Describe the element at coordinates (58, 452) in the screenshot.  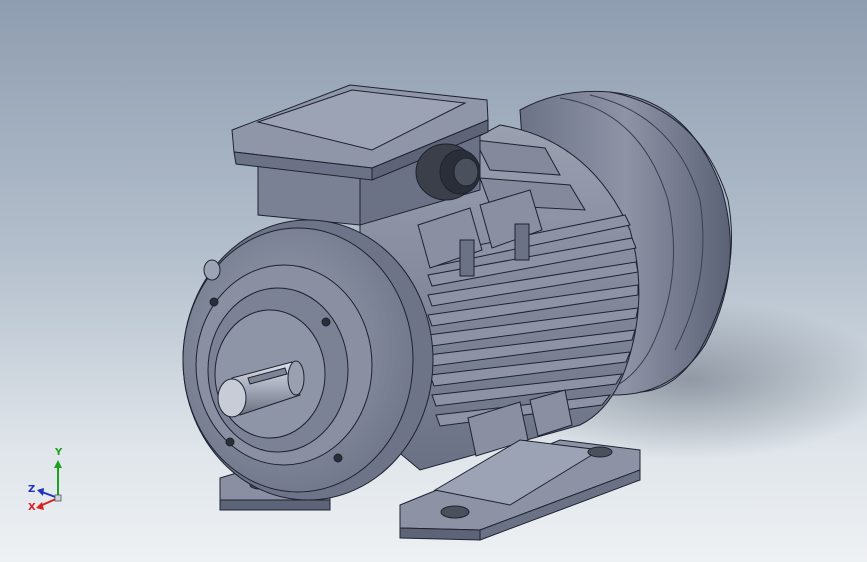
I see `y-axis-label: Y` at that location.